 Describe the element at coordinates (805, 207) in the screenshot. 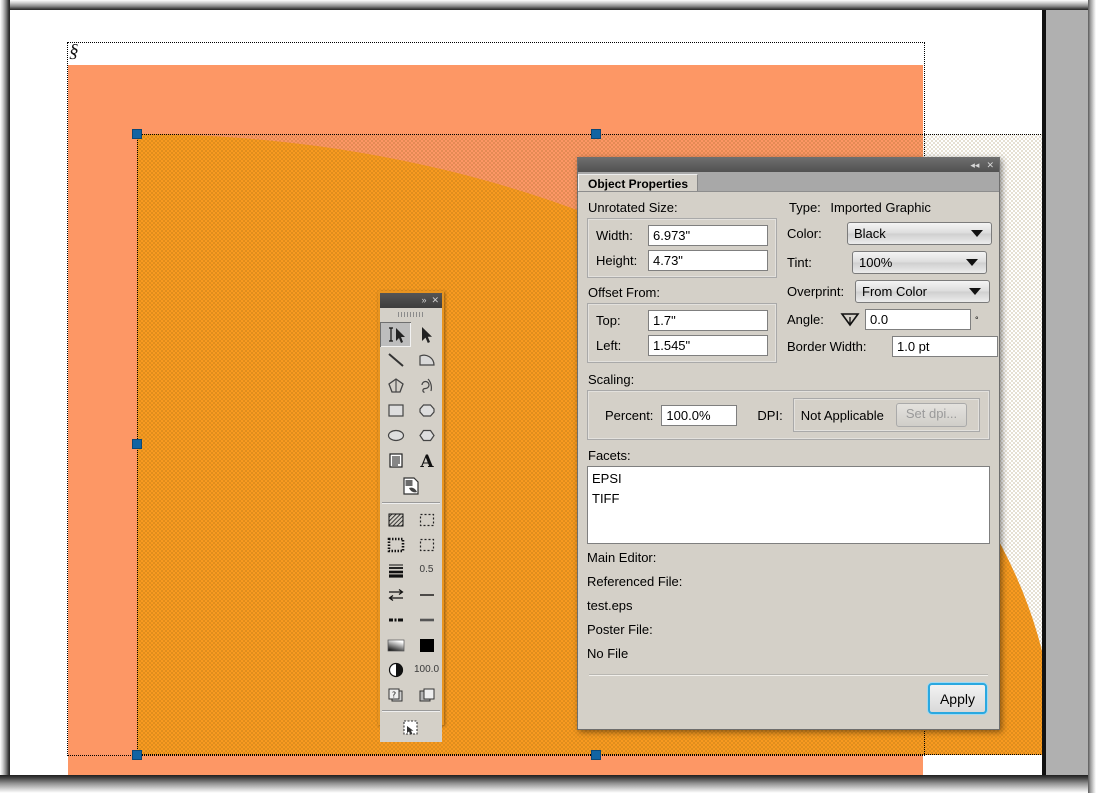

I see `type-label: Type:` at that location.